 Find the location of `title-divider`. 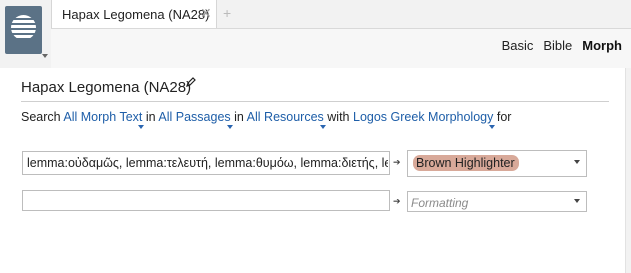

title-divider is located at coordinates (315, 101).